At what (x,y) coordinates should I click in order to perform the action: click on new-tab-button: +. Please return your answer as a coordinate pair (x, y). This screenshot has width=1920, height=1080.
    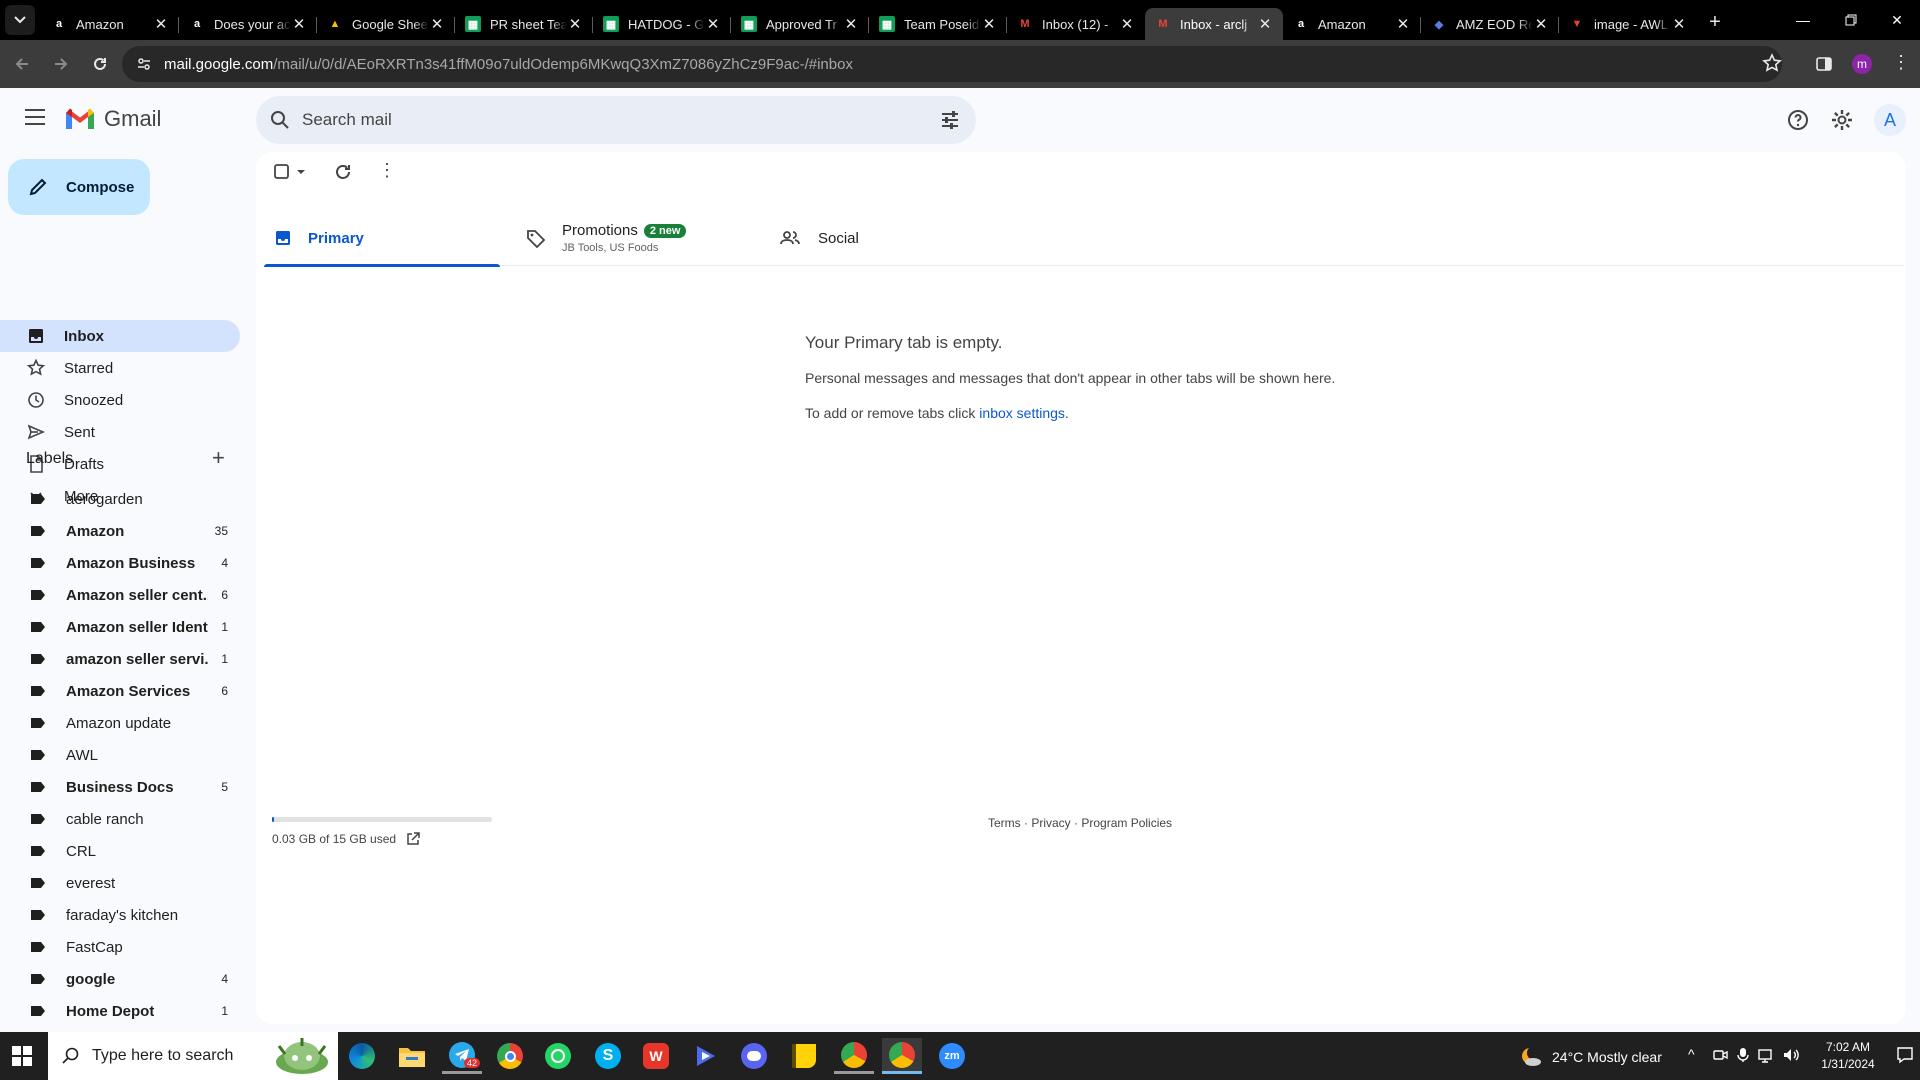
    Looking at the image, I should click on (1715, 22).